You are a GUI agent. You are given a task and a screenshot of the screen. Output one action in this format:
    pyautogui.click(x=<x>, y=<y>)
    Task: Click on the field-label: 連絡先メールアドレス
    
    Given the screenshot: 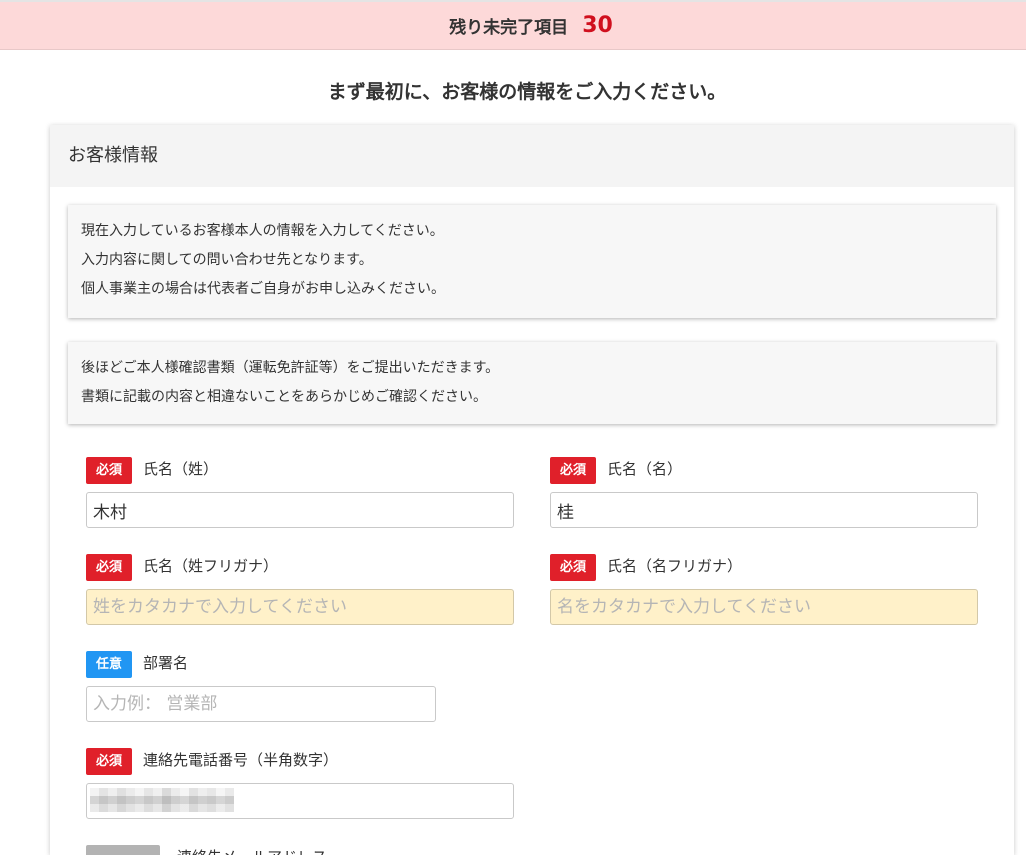 What is the action you would take?
    pyautogui.click(x=252, y=850)
    